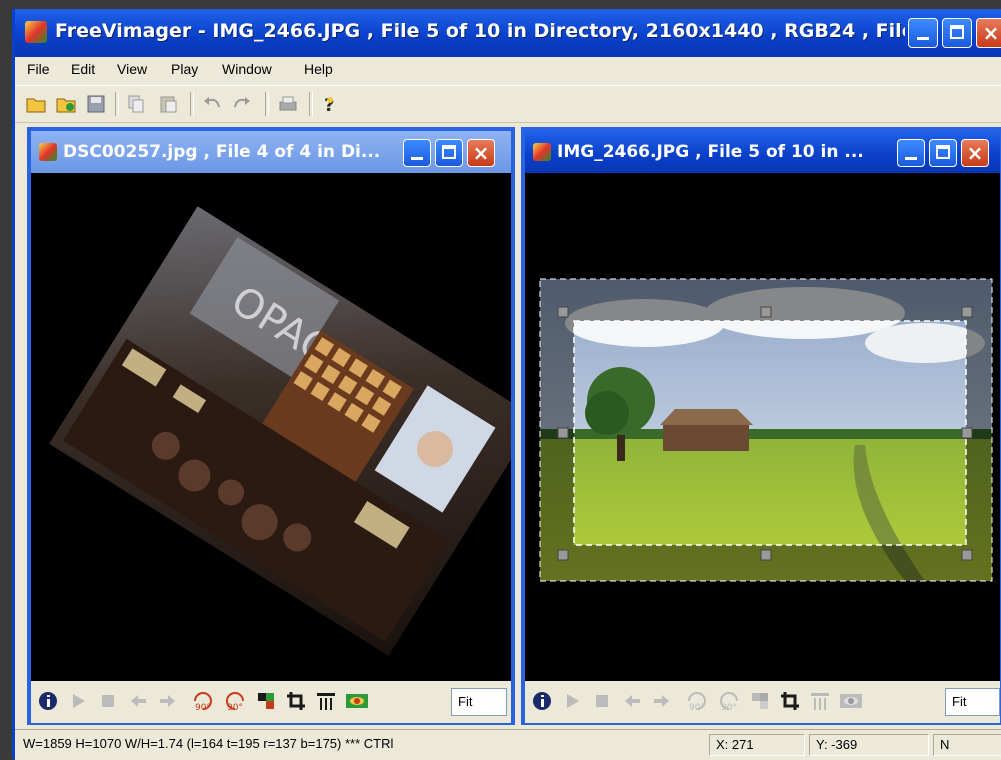 Image resolution: width=1001 pixels, height=760 pixels. Describe the element at coordinates (184, 69) in the screenshot. I see `menu-play: Play` at that location.